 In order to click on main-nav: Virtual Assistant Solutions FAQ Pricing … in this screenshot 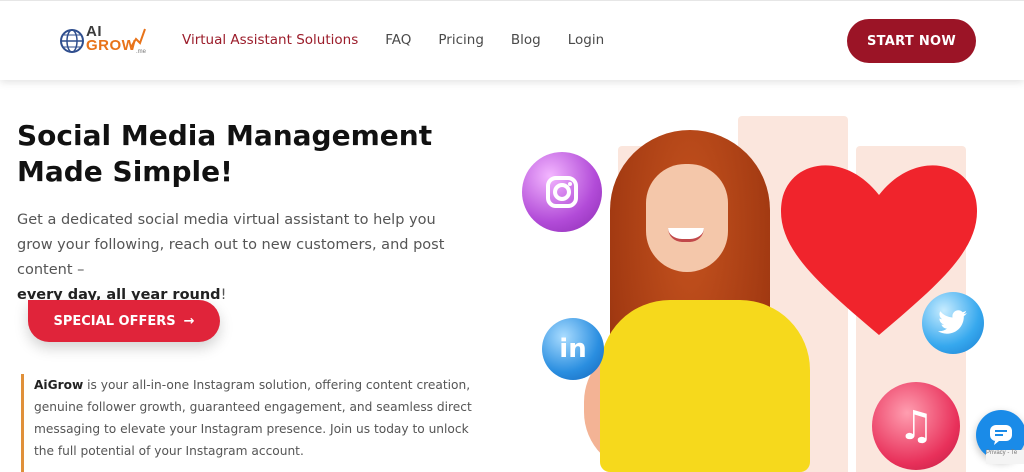, I will do `click(393, 40)`.